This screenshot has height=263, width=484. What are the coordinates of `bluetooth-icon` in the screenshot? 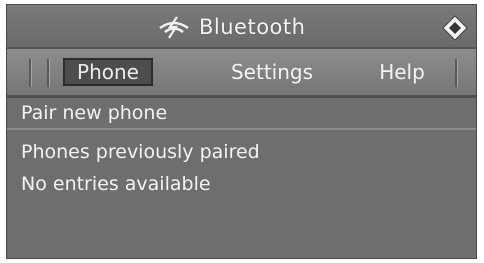 It's located at (174, 27).